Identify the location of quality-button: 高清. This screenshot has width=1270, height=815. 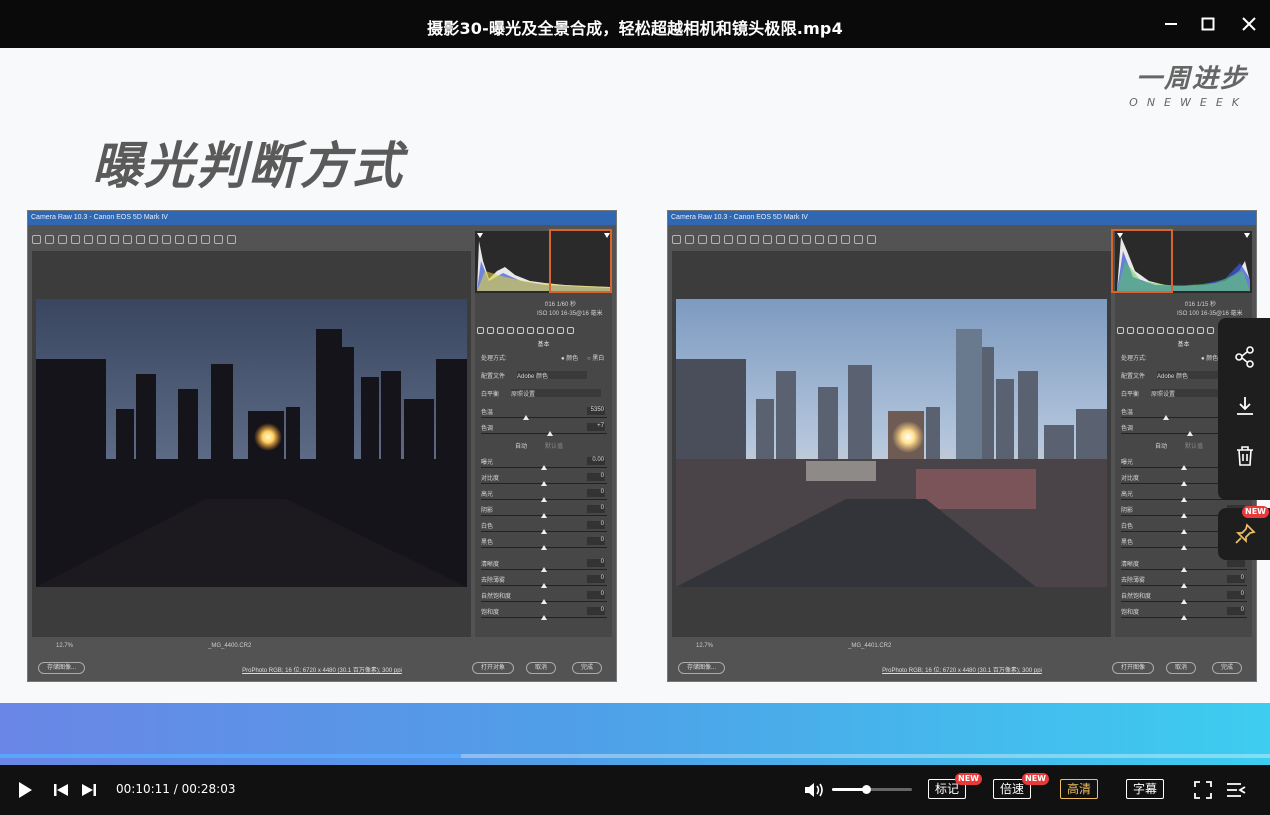
(1079, 789).